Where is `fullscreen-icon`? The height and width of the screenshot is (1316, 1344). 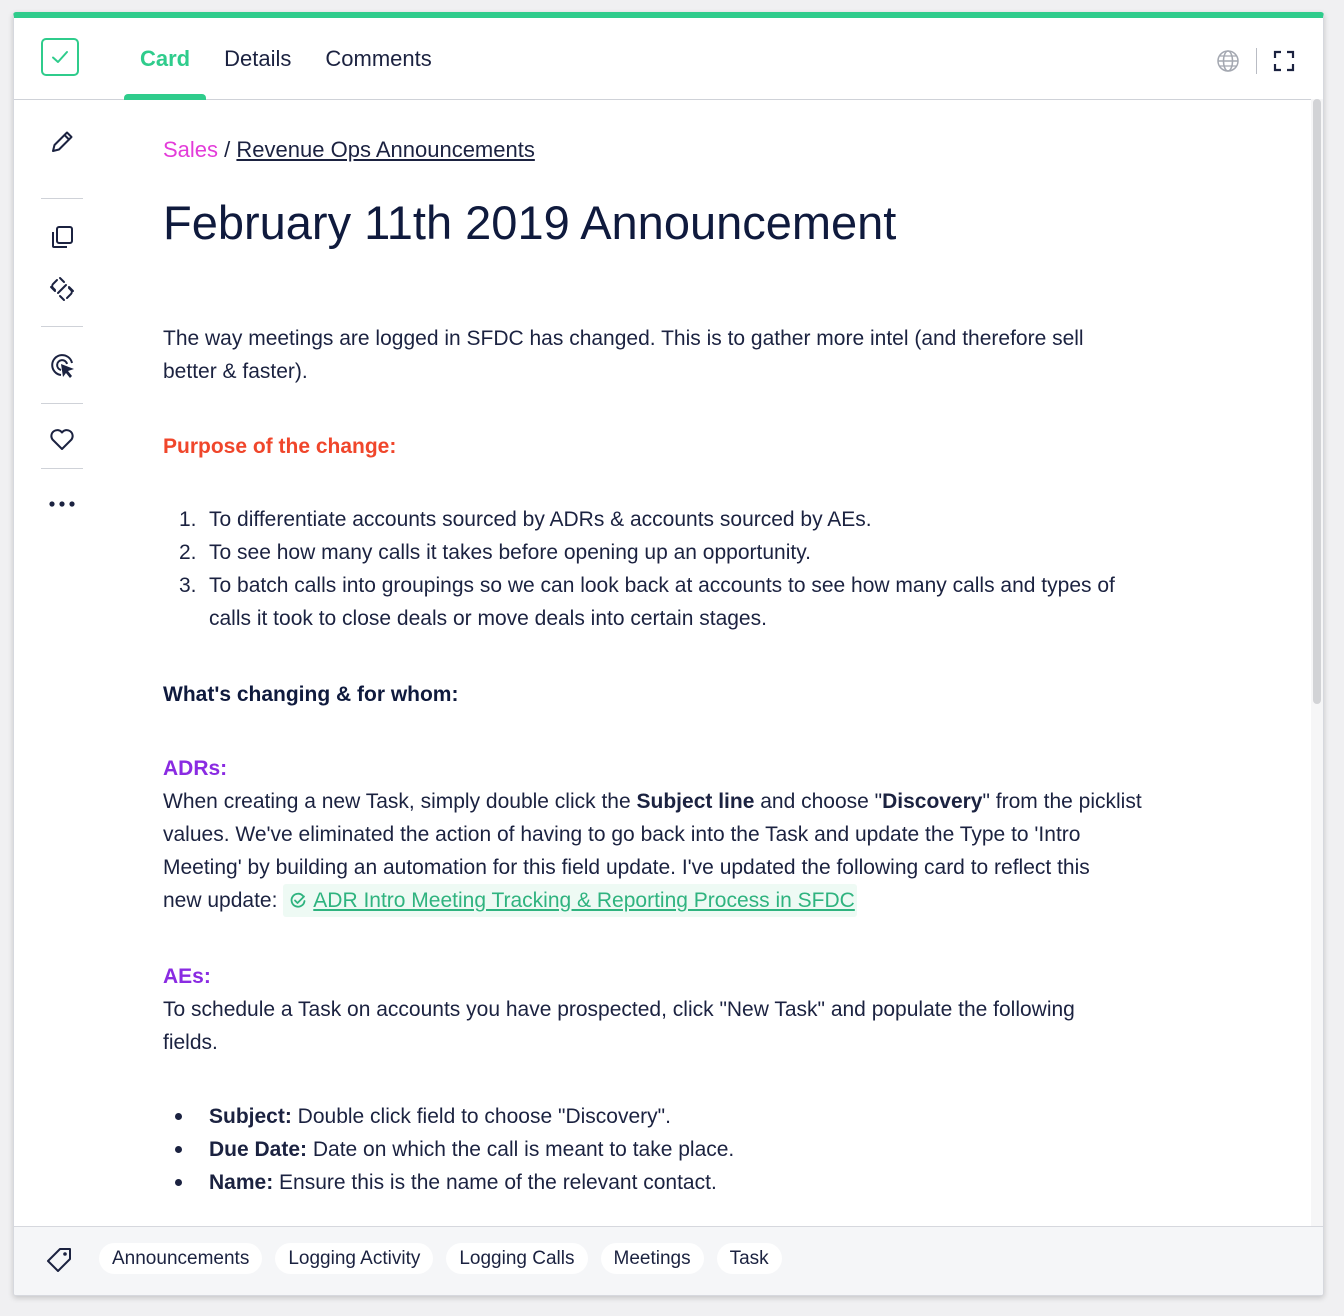
fullscreen-icon is located at coordinates (1284, 61).